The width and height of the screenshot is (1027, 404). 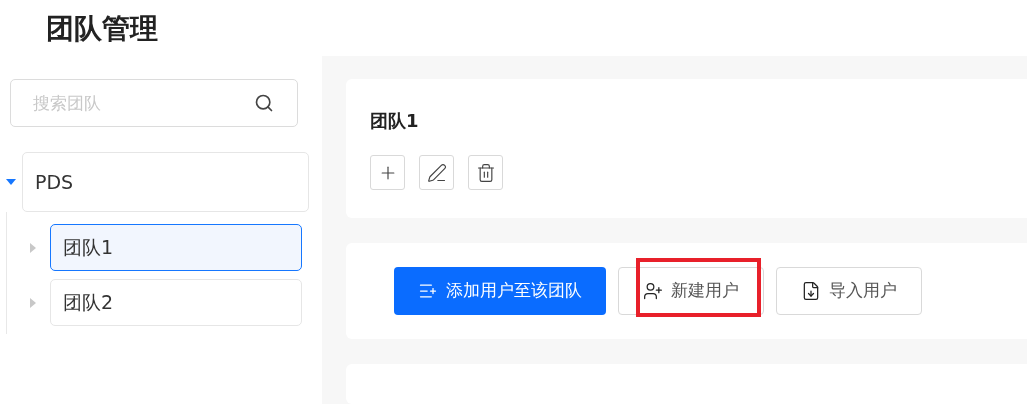 What do you see at coordinates (176, 247) in the screenshot?
I see `tree-item: 团队1` at bounding box center [176, 247].